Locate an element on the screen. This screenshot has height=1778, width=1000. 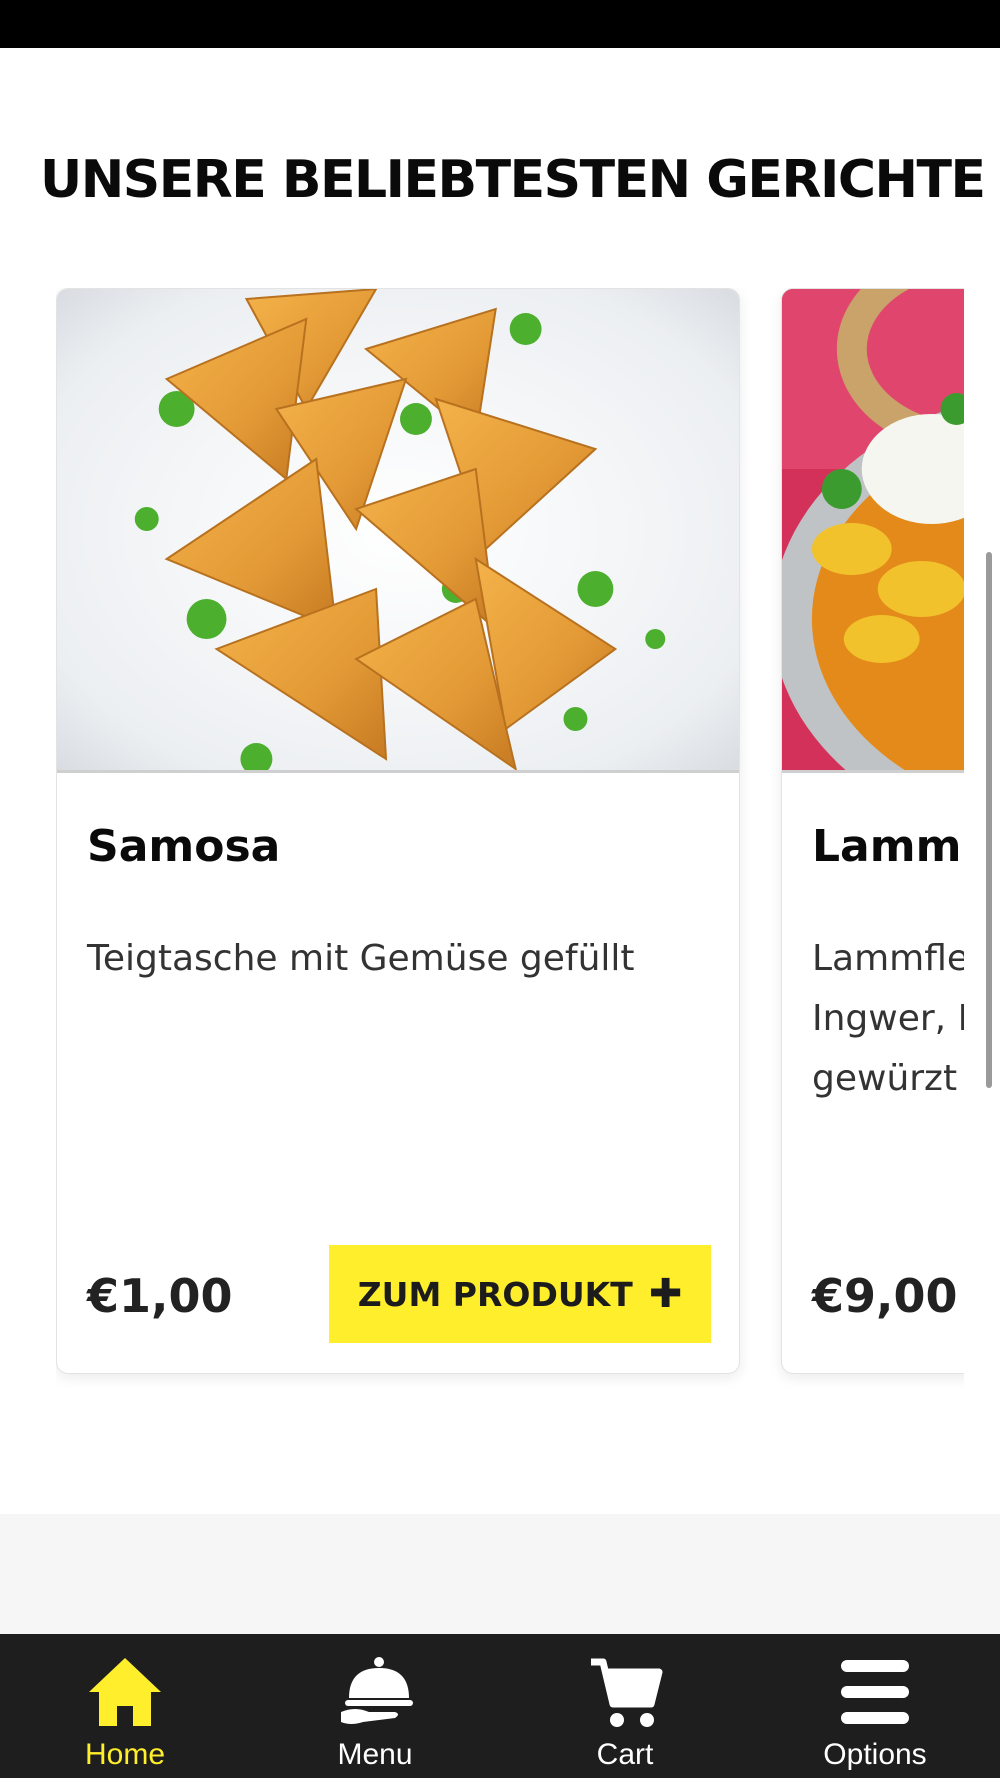
nav-label-menu: Menu is located at coordinates (375, 1754).